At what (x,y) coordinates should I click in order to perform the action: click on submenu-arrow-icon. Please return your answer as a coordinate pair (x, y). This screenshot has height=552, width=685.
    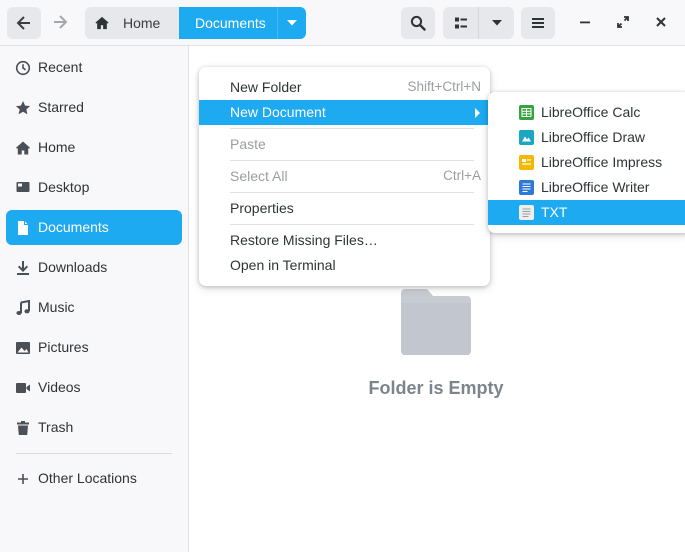
    Looking at the image, I should click on (477, 113).